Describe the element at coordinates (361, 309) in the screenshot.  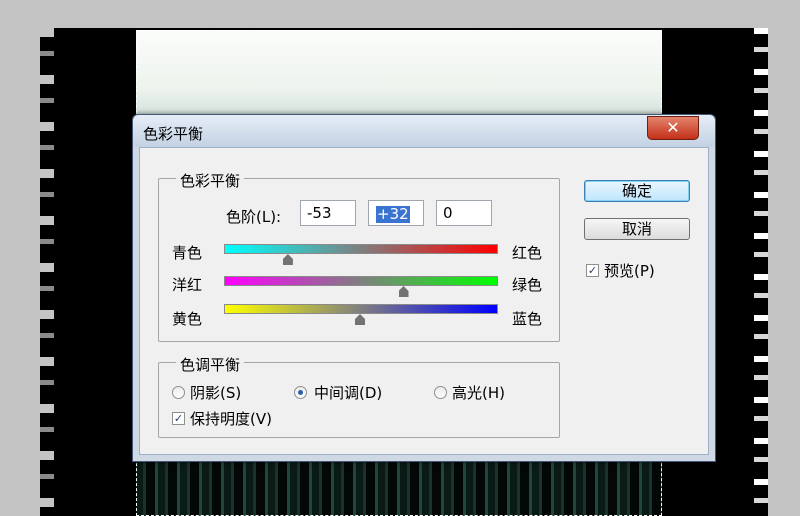
I see `yellow-blue-slider-track` at that location.